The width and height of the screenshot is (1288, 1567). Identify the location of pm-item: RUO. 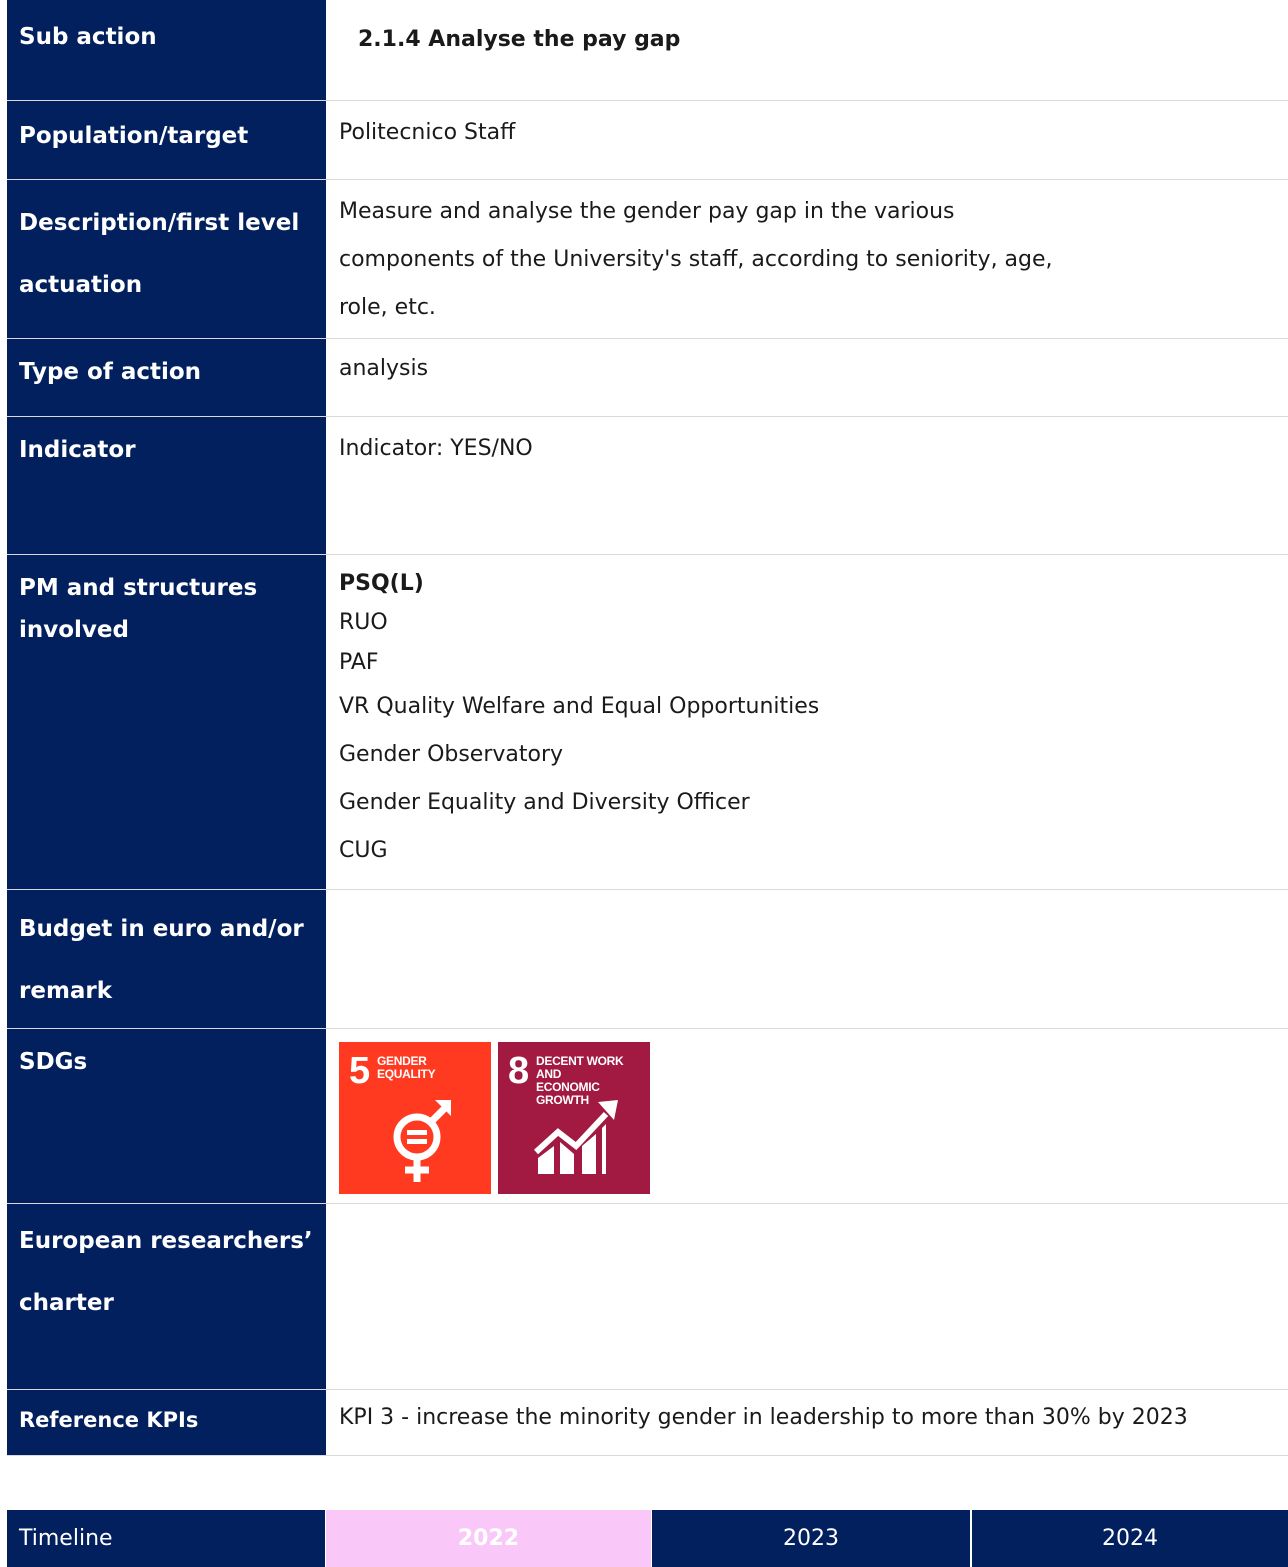
(363, 622).